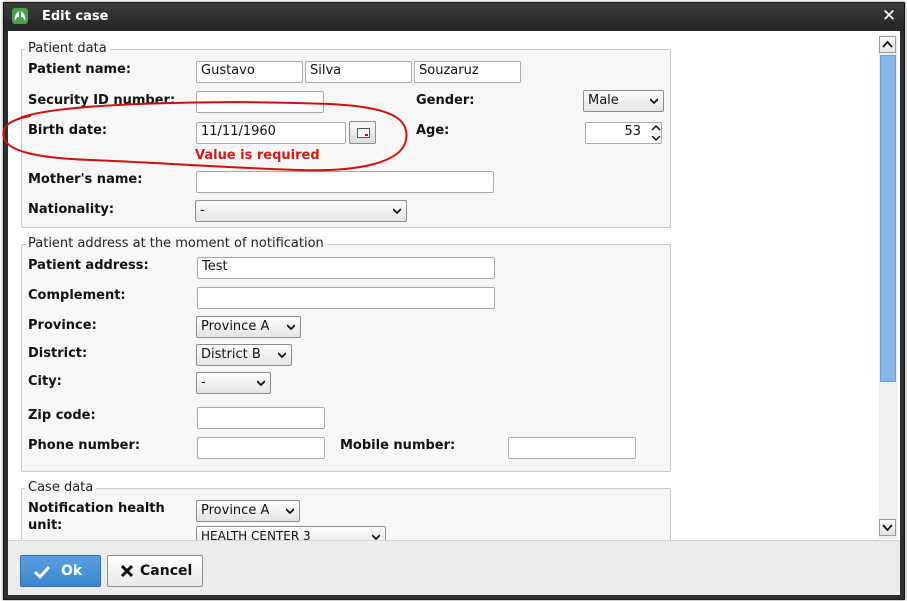 This screenshot has height=601, width=907. I want to click on dialog-footer: Ok Cancel, so click(454, 567).